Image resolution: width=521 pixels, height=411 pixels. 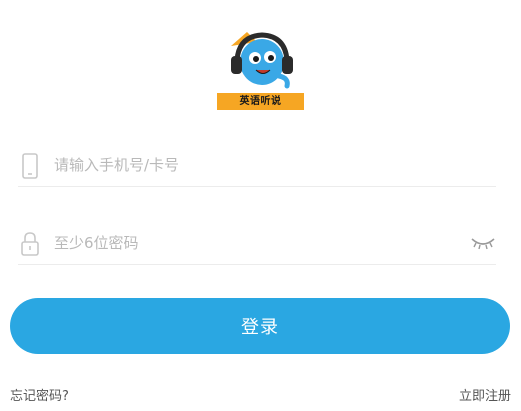 I want to click on phone-field, so click(x=257, y=167).